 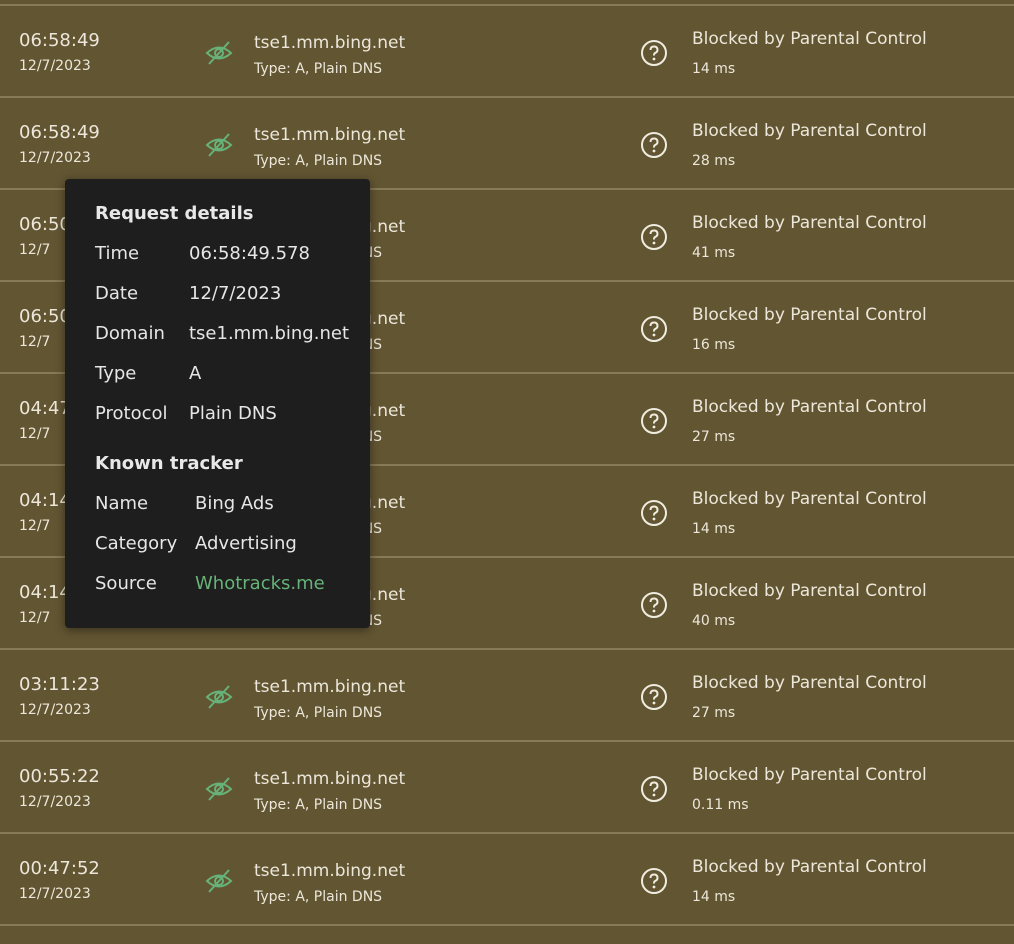 I want to click on row-elapsed: 0.11 ms, so click(x=720, y=805).